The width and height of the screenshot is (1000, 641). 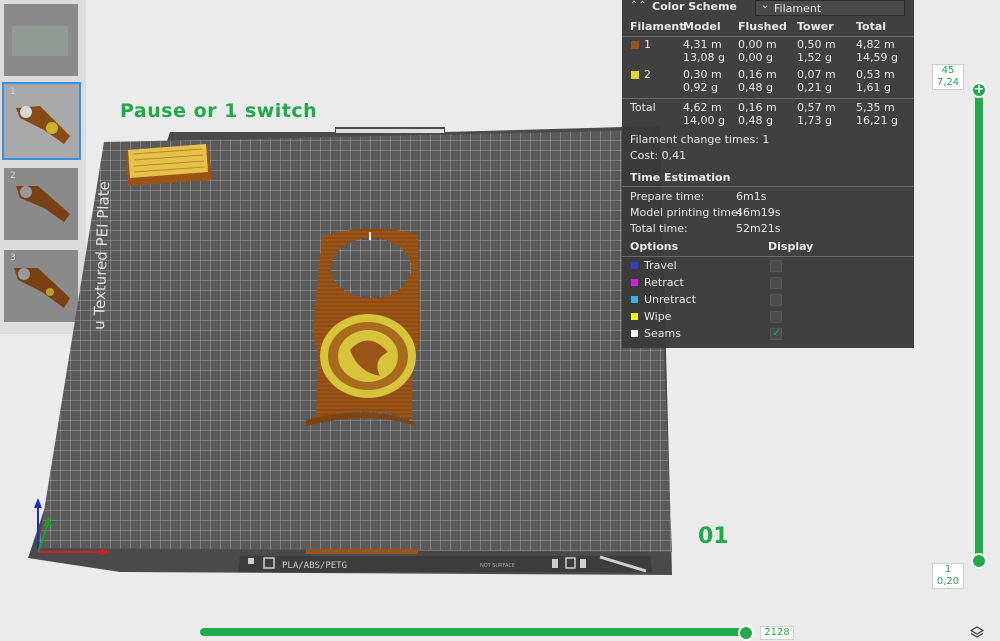 What do you see at coordinates (814, 87) in the screenshot?
I see `tower-weight: 0,21 g` at bounding box center [814, 87].